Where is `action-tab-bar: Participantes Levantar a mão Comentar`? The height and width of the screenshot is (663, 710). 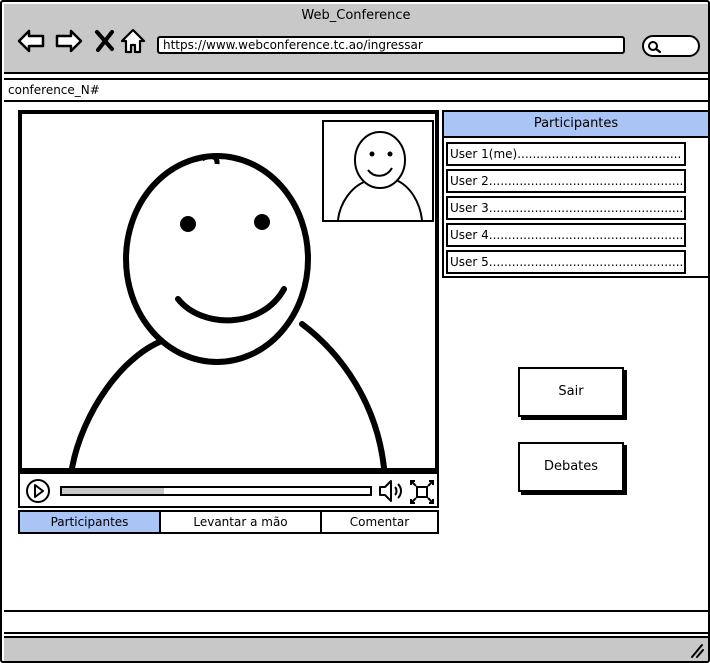
action-tab-bar: Participantes Levantar a mão Comentar is located at coordinates (228, 522).